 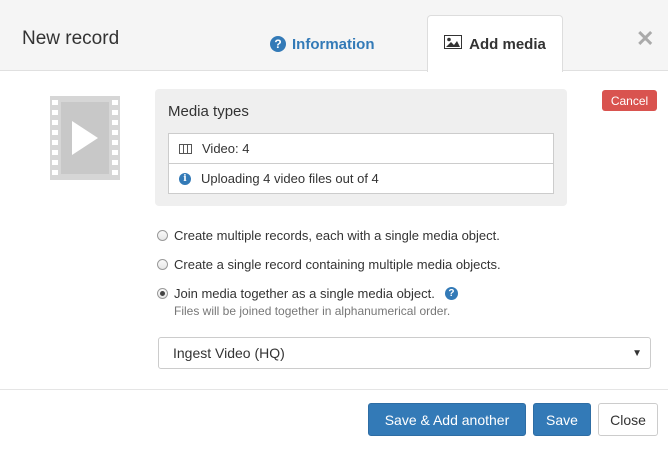 What do you see at coordinates (162, 235) in the screenshot?
I see `radio-multiple-records` at bounding box center [162, 235].